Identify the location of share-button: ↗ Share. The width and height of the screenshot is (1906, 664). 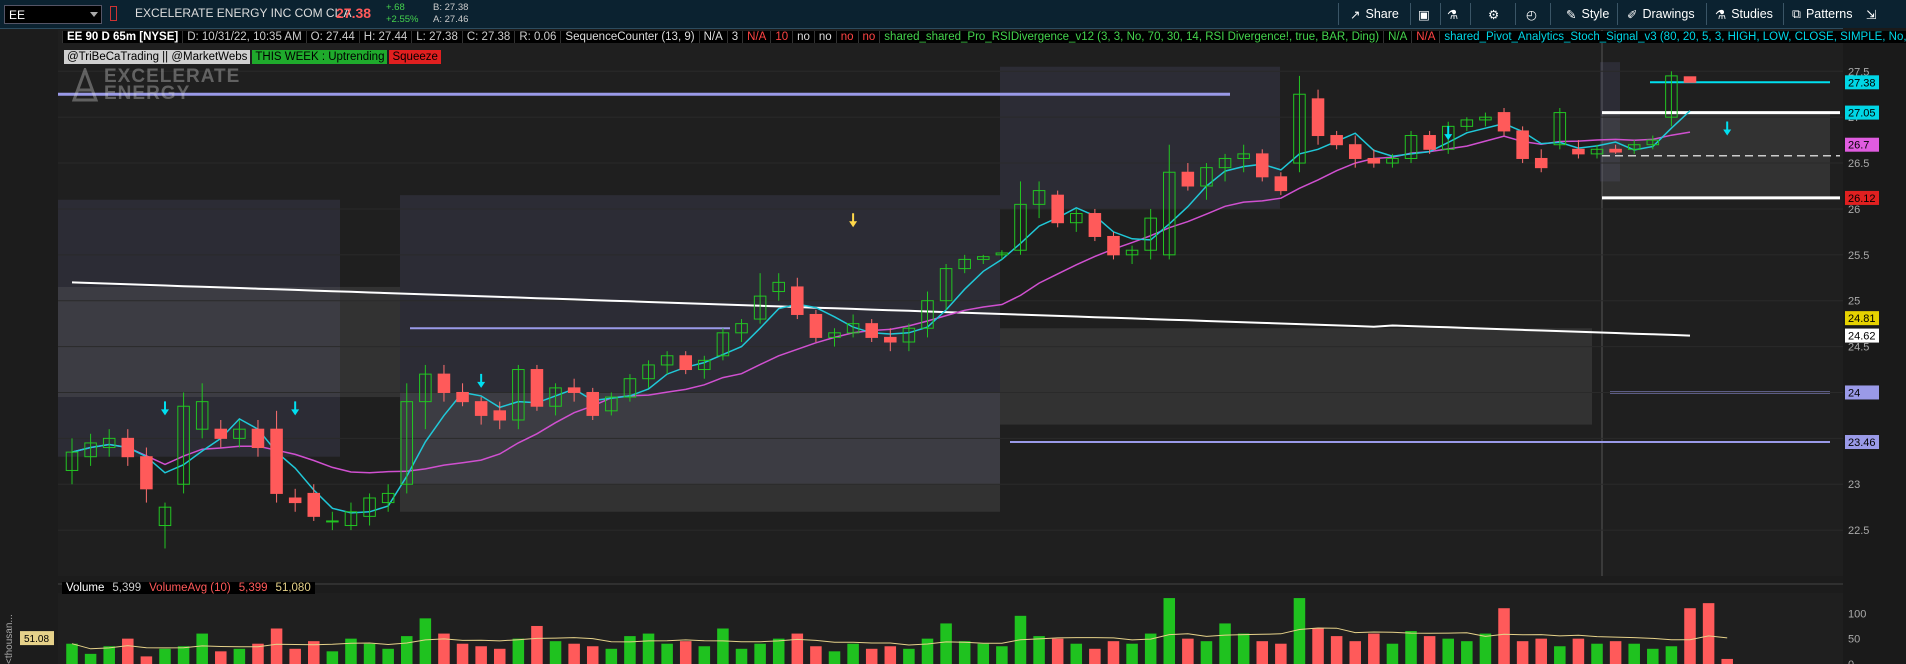
(1374, 14).